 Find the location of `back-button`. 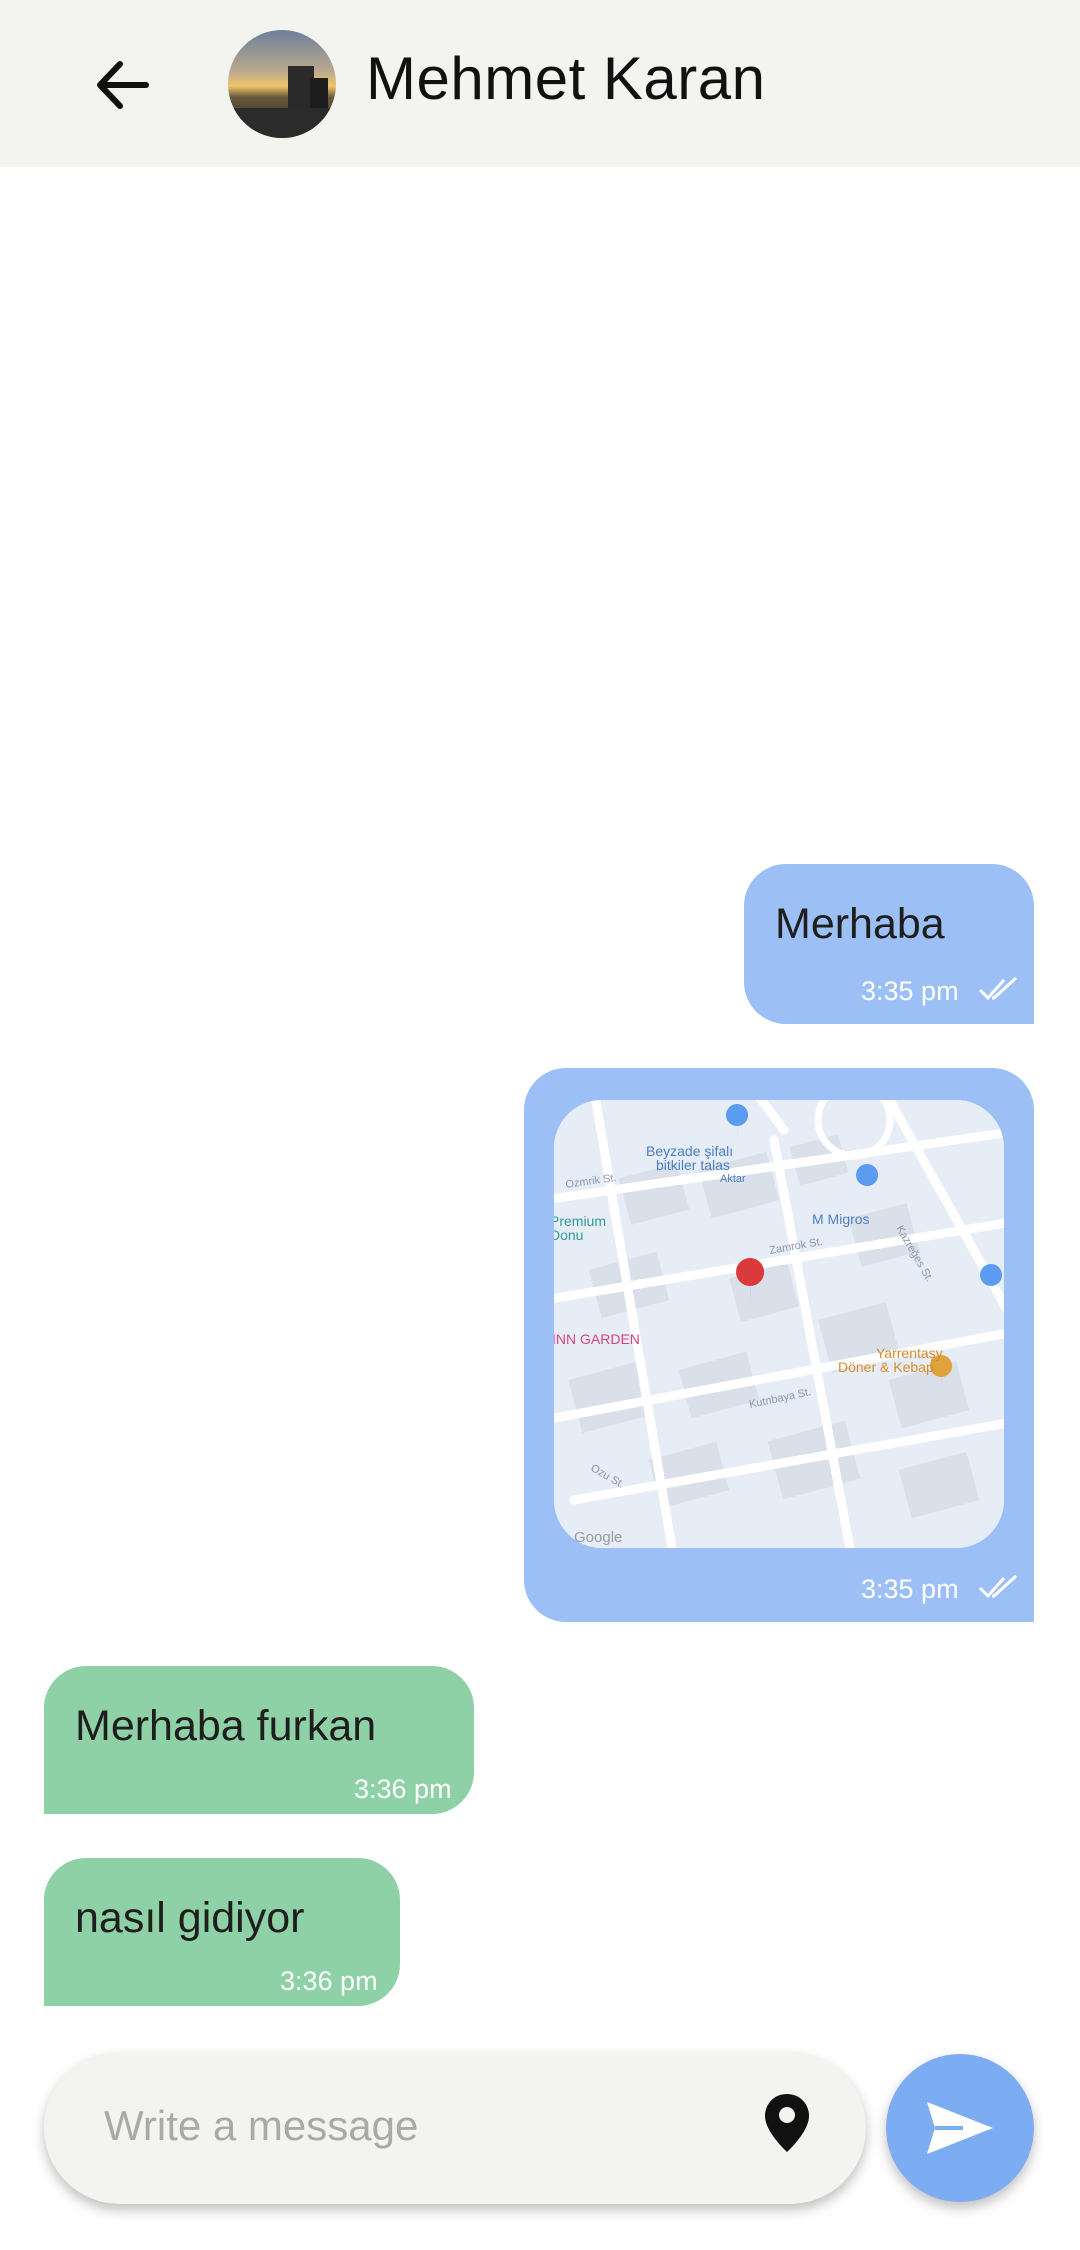

back-button is located at coordinates (122, 85).